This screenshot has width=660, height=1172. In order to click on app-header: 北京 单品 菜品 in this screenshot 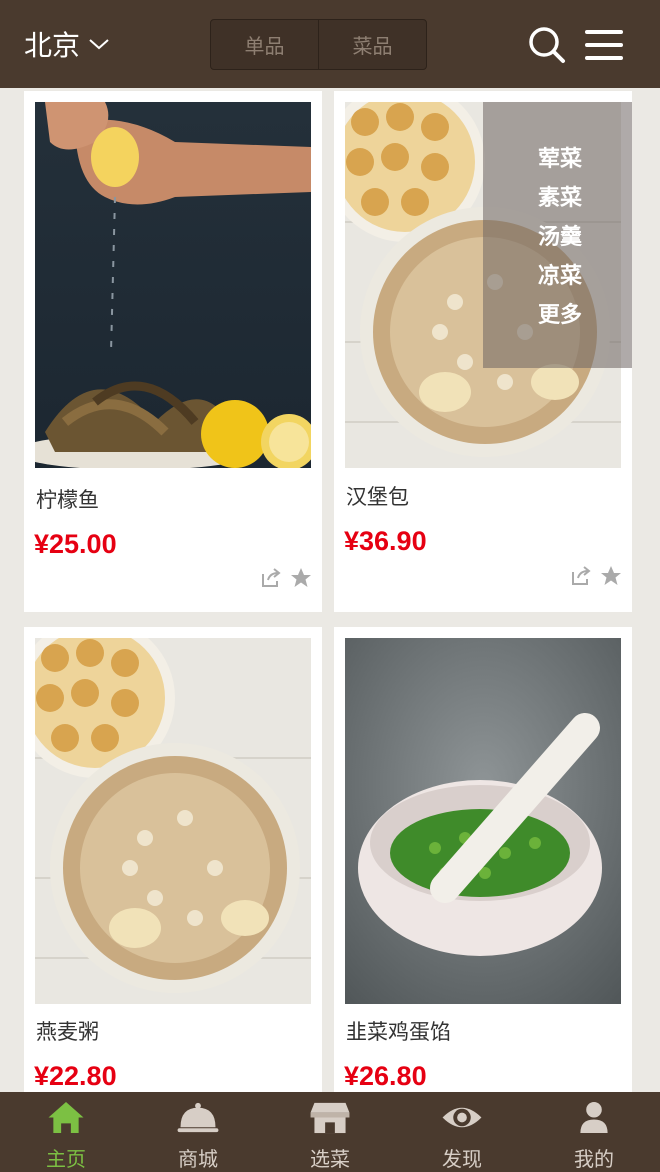, I will do `click(330, 44)`.